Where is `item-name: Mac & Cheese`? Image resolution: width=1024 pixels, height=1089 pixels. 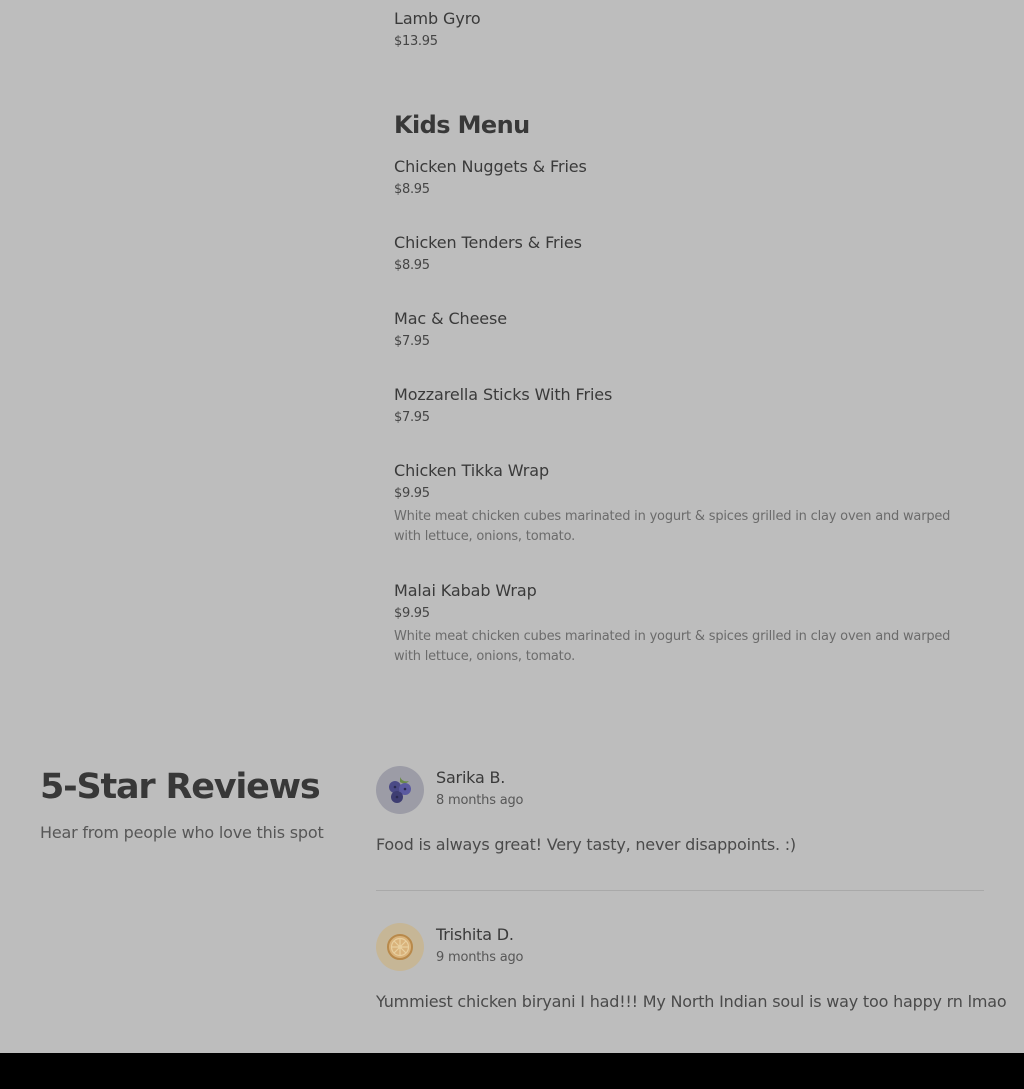 item-name: Mac & Cheese is located at coordinates (451, 318).